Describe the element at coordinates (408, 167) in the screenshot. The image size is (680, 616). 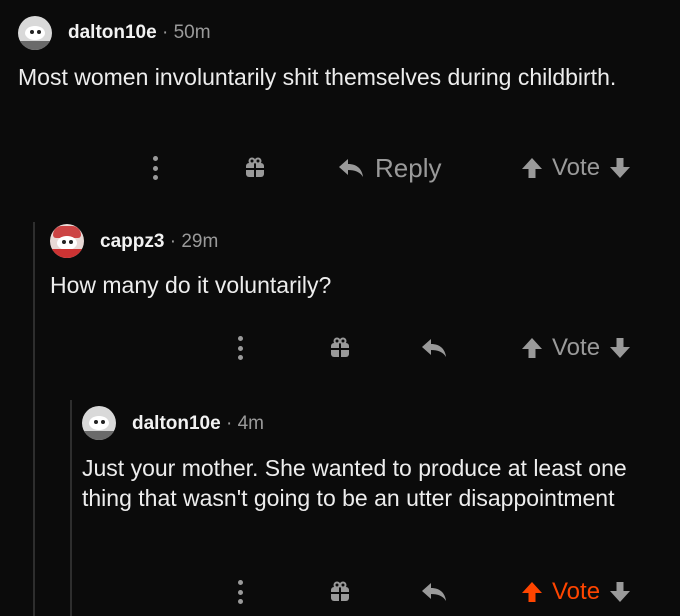
I see `reply-label: Reply` at that location.